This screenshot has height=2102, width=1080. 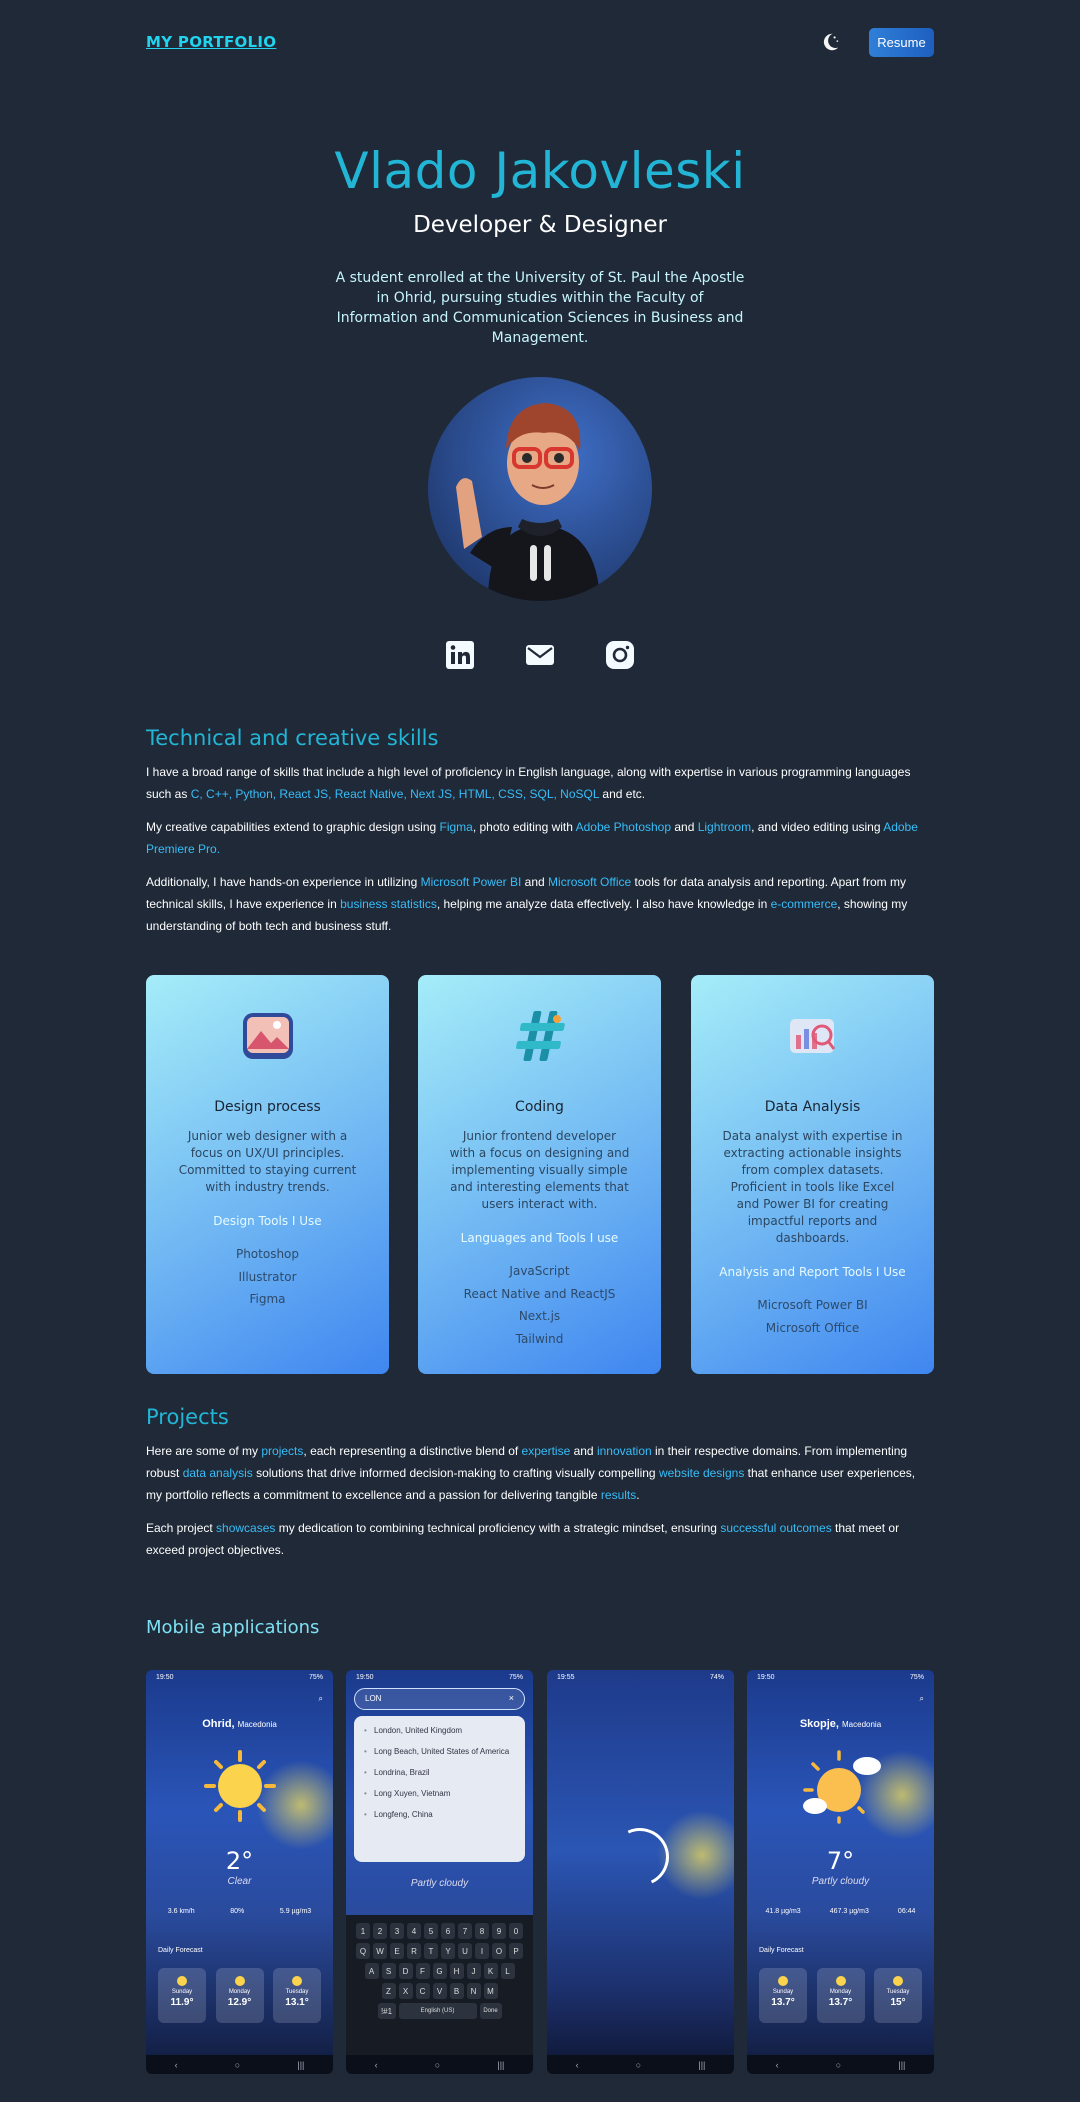 I want to click on hashtag-icon, so click(x=540, y=1036).